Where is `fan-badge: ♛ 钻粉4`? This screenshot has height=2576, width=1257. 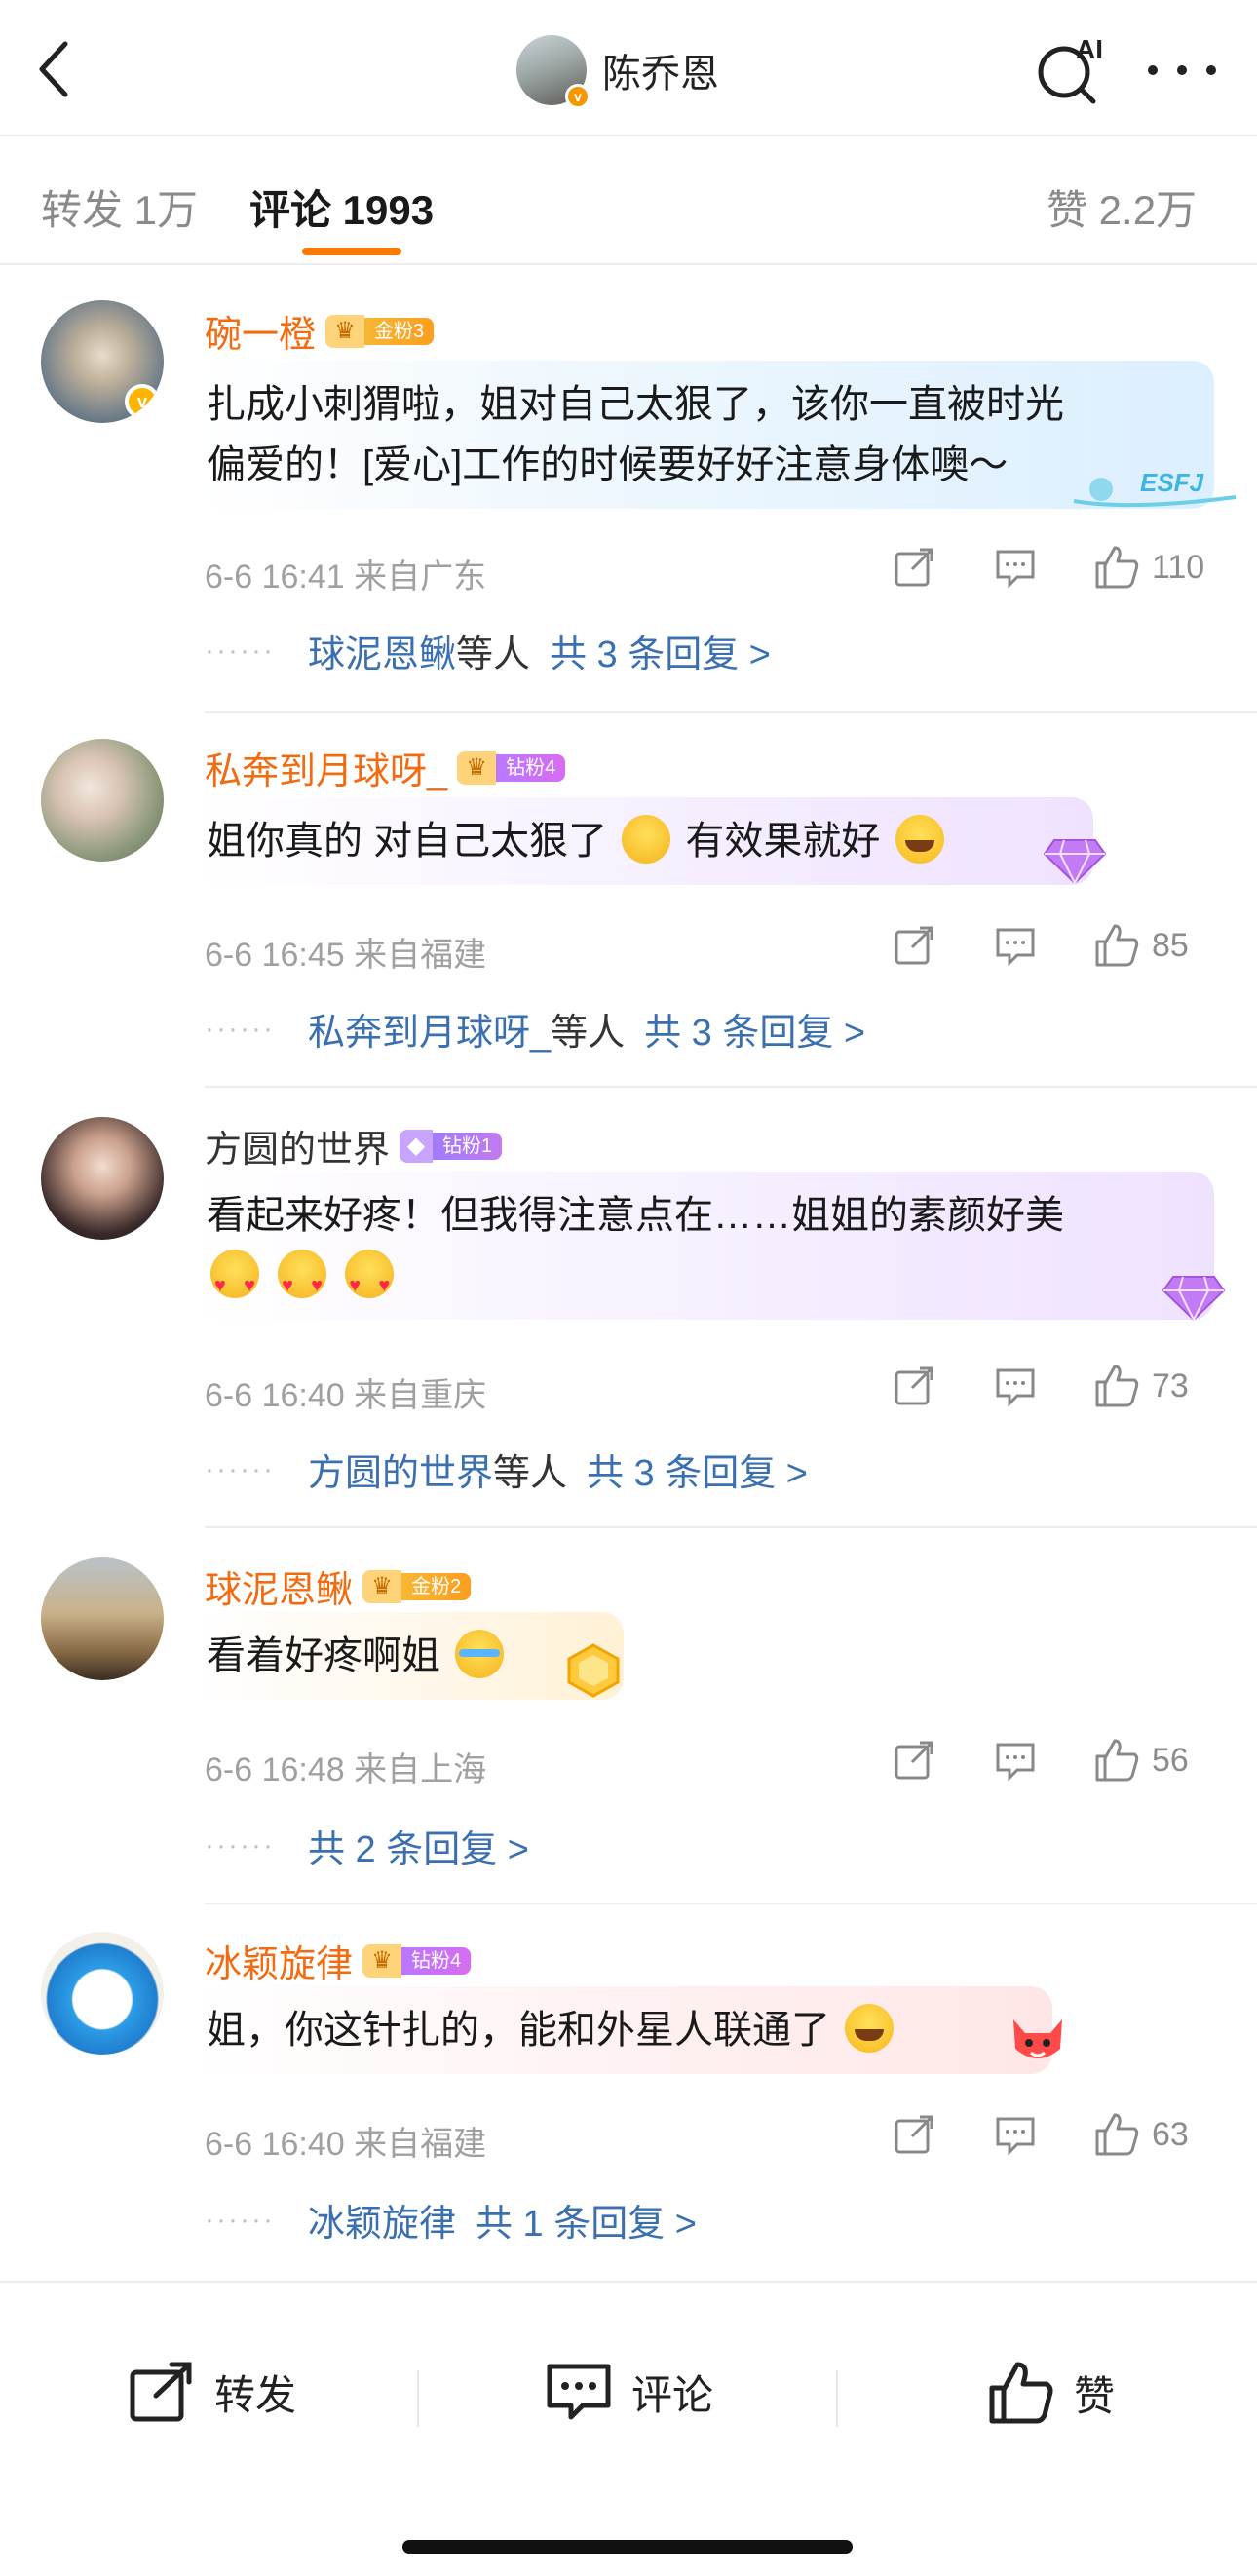
fan-badge: ♛ 钻粉4 is located at coordinates (512, 767).